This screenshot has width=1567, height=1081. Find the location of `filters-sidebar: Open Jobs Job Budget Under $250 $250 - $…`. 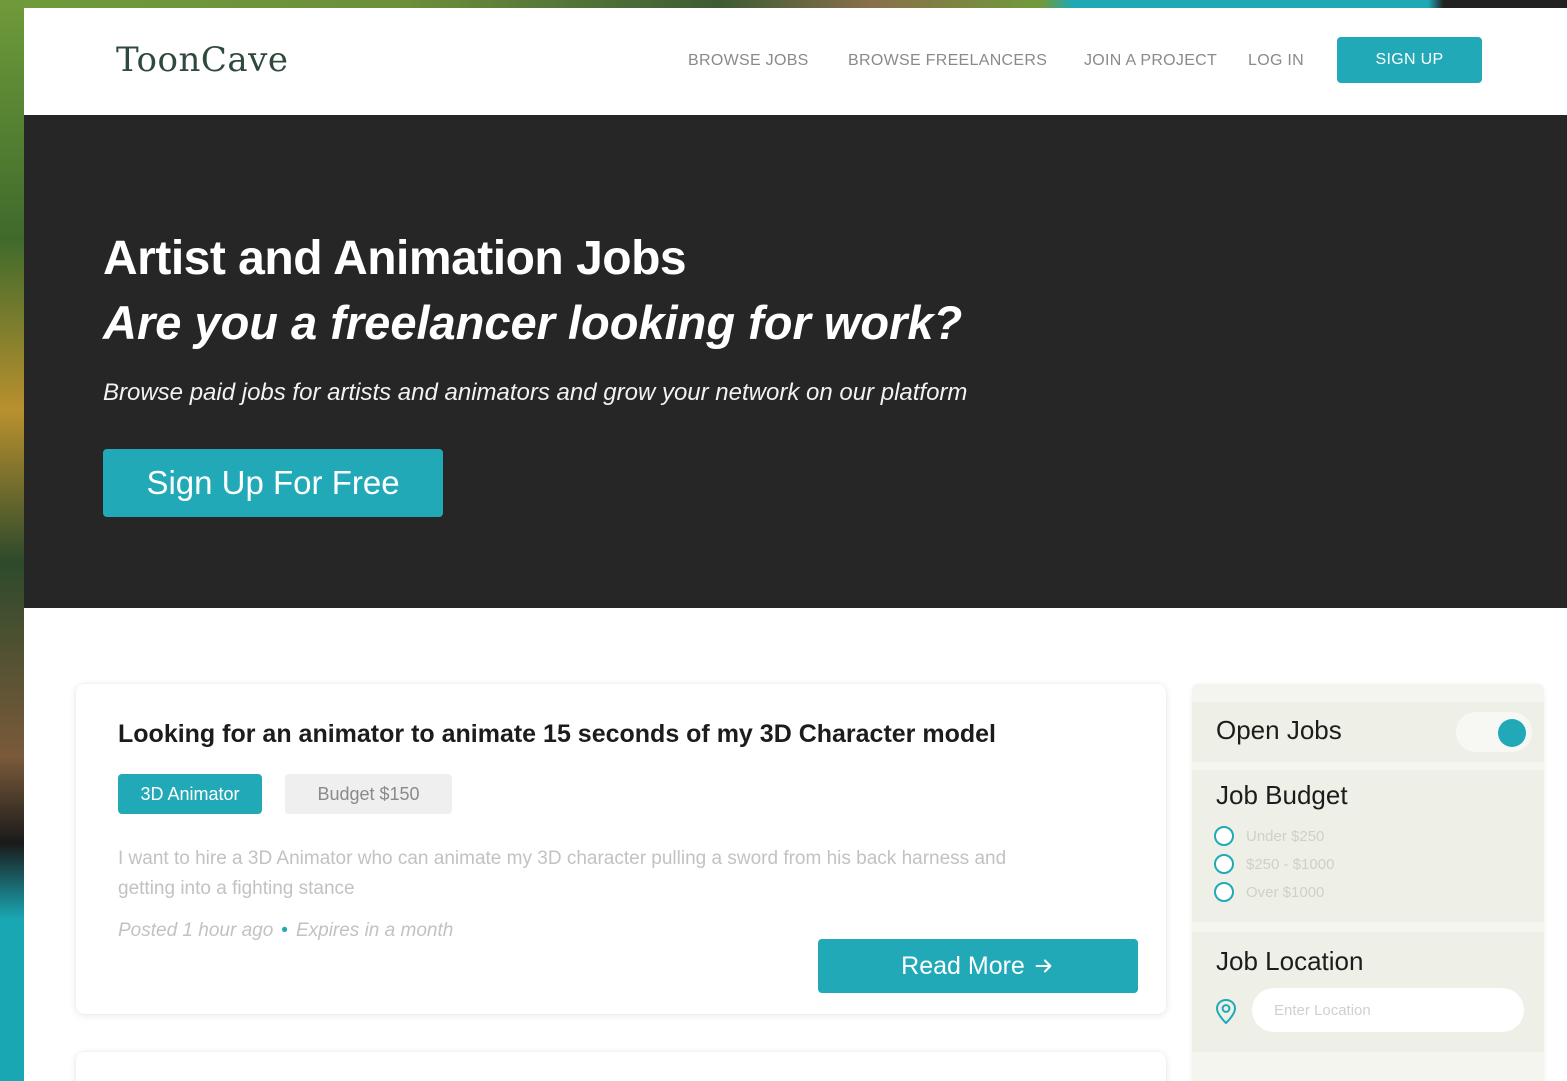

filters-sidebar: Open Jobs Job Budget Under $250 $250 - $… is located at coordinates (1368, 882).